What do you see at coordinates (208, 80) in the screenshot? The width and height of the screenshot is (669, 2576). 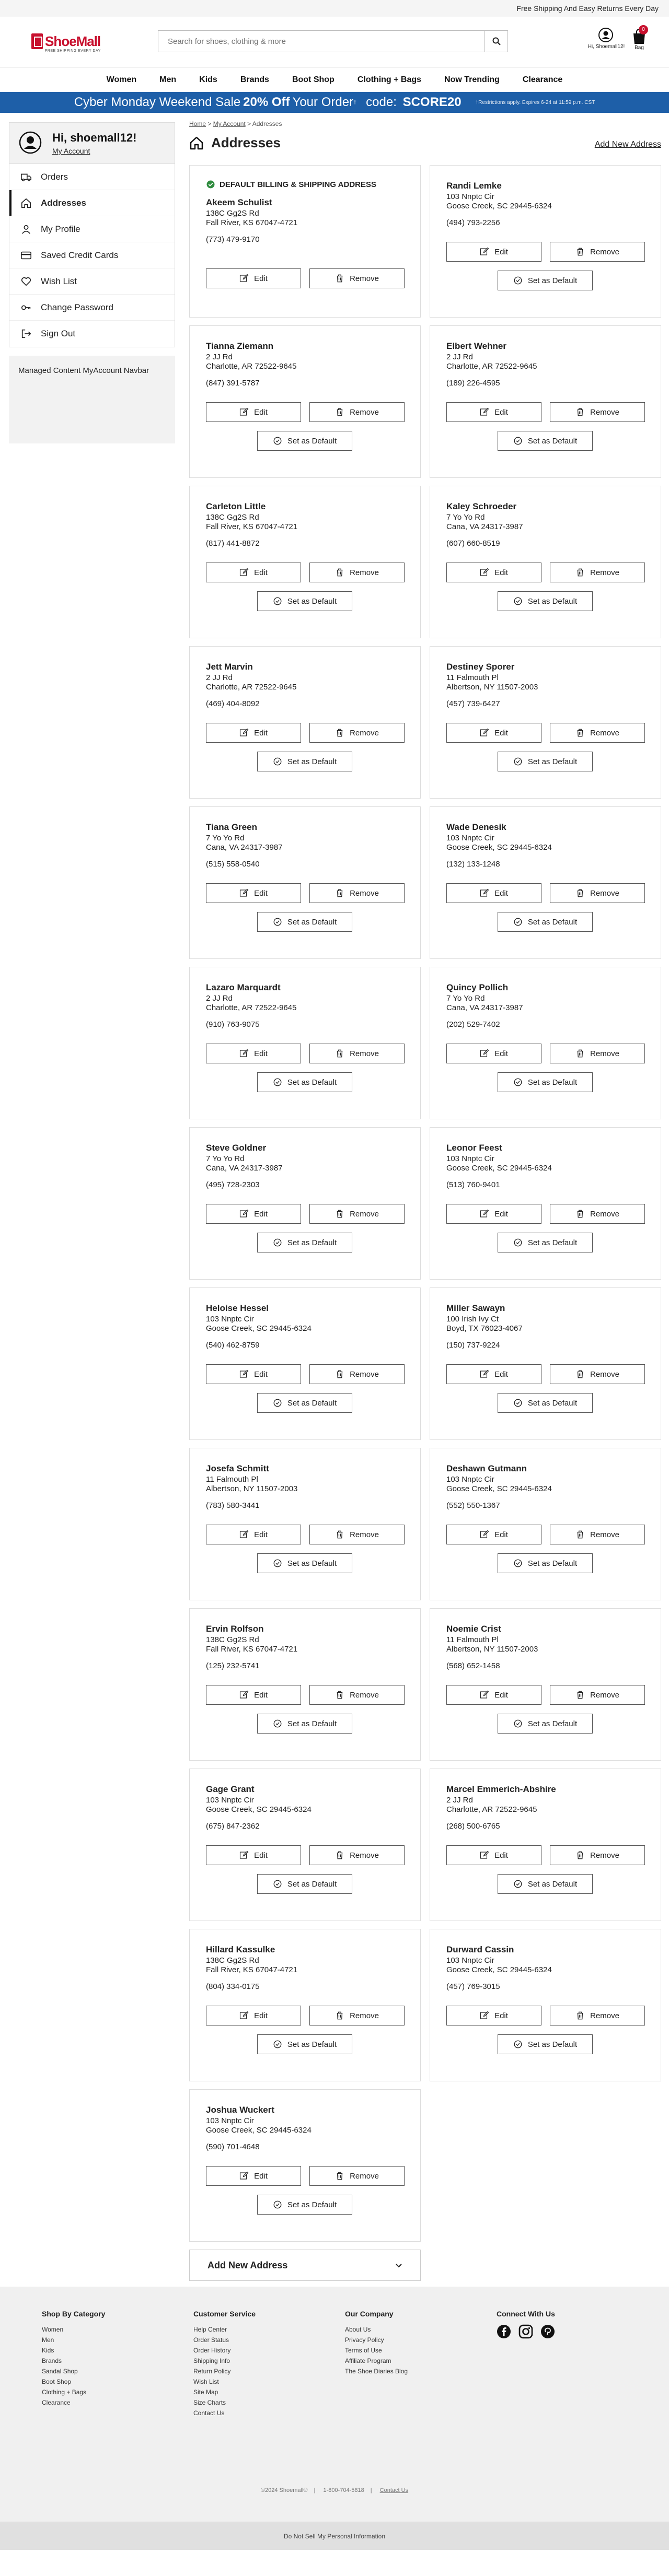 I see `nav-kids: Kids` at bounding box center [208, 80].